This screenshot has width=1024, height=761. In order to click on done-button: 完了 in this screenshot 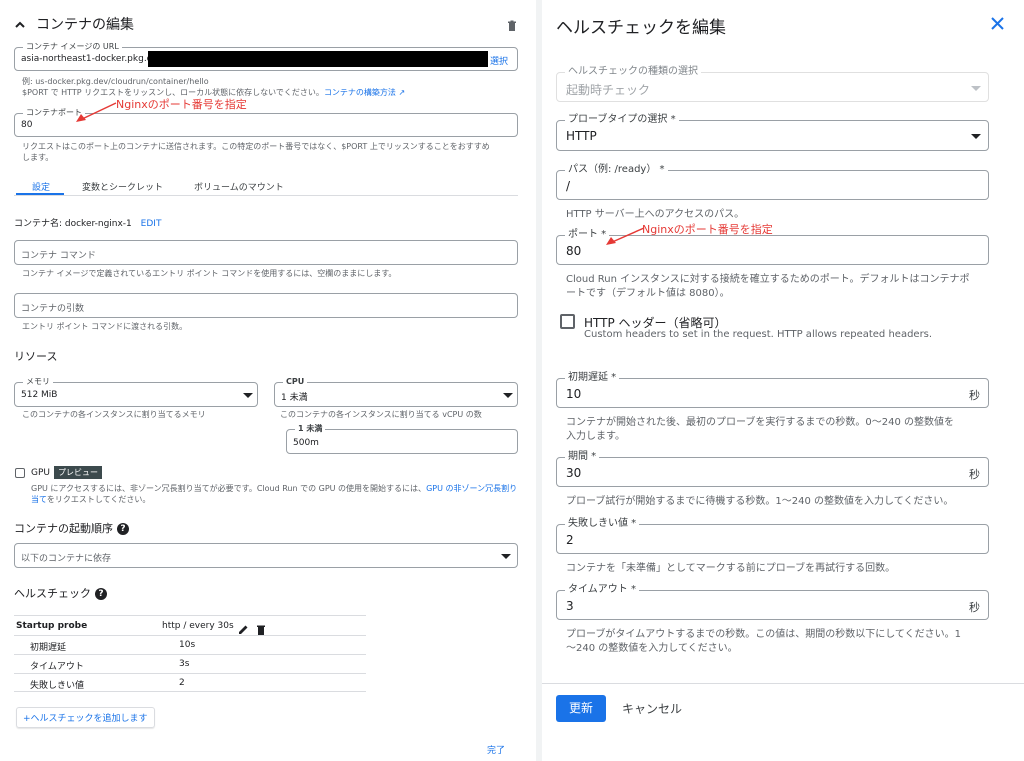, I will do `click(496, 749)`.